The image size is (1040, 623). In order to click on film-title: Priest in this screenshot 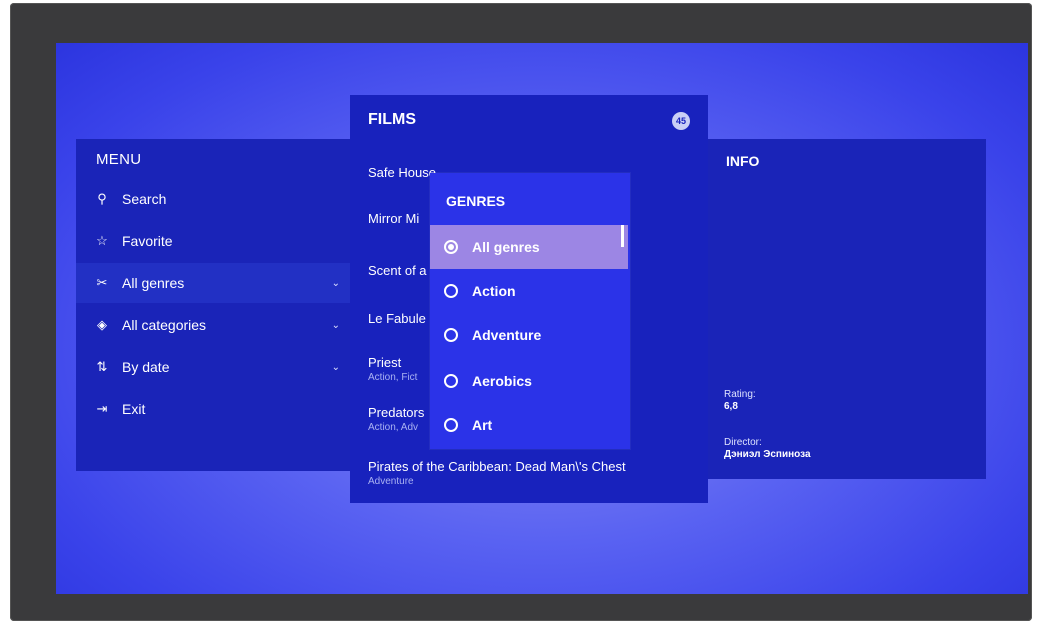, I will do `click(385, 362)`.